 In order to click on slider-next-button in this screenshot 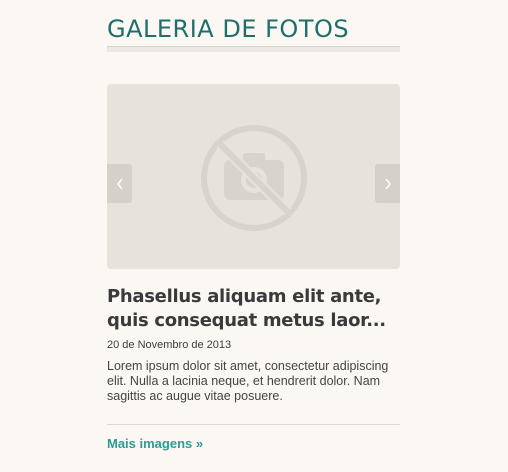, I will do `click(387, 183)`.